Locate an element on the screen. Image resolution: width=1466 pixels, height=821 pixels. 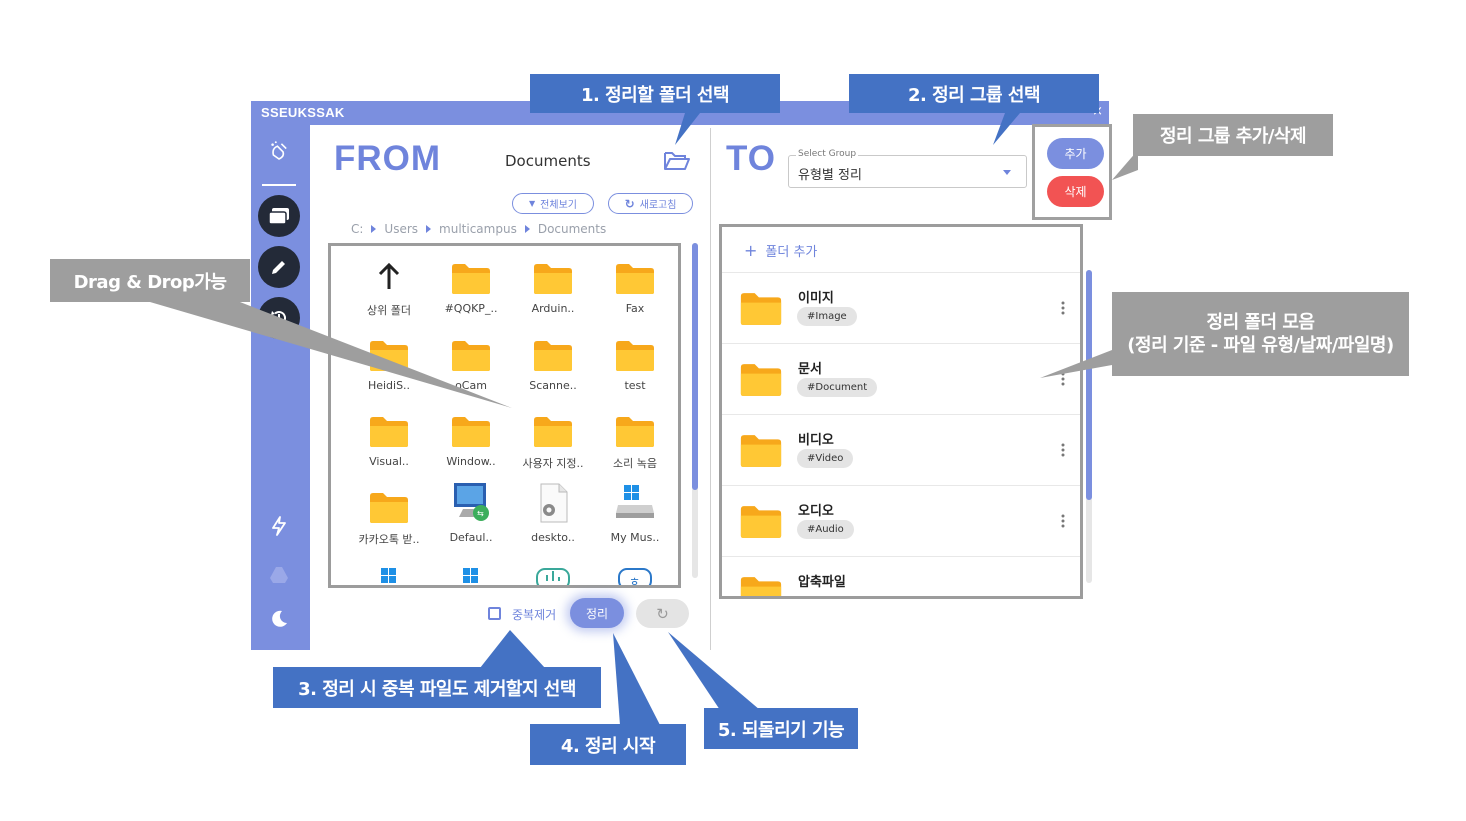
annotation-select-group: 2. 정리 그룹 선택 is located at coordinates (974, 93).